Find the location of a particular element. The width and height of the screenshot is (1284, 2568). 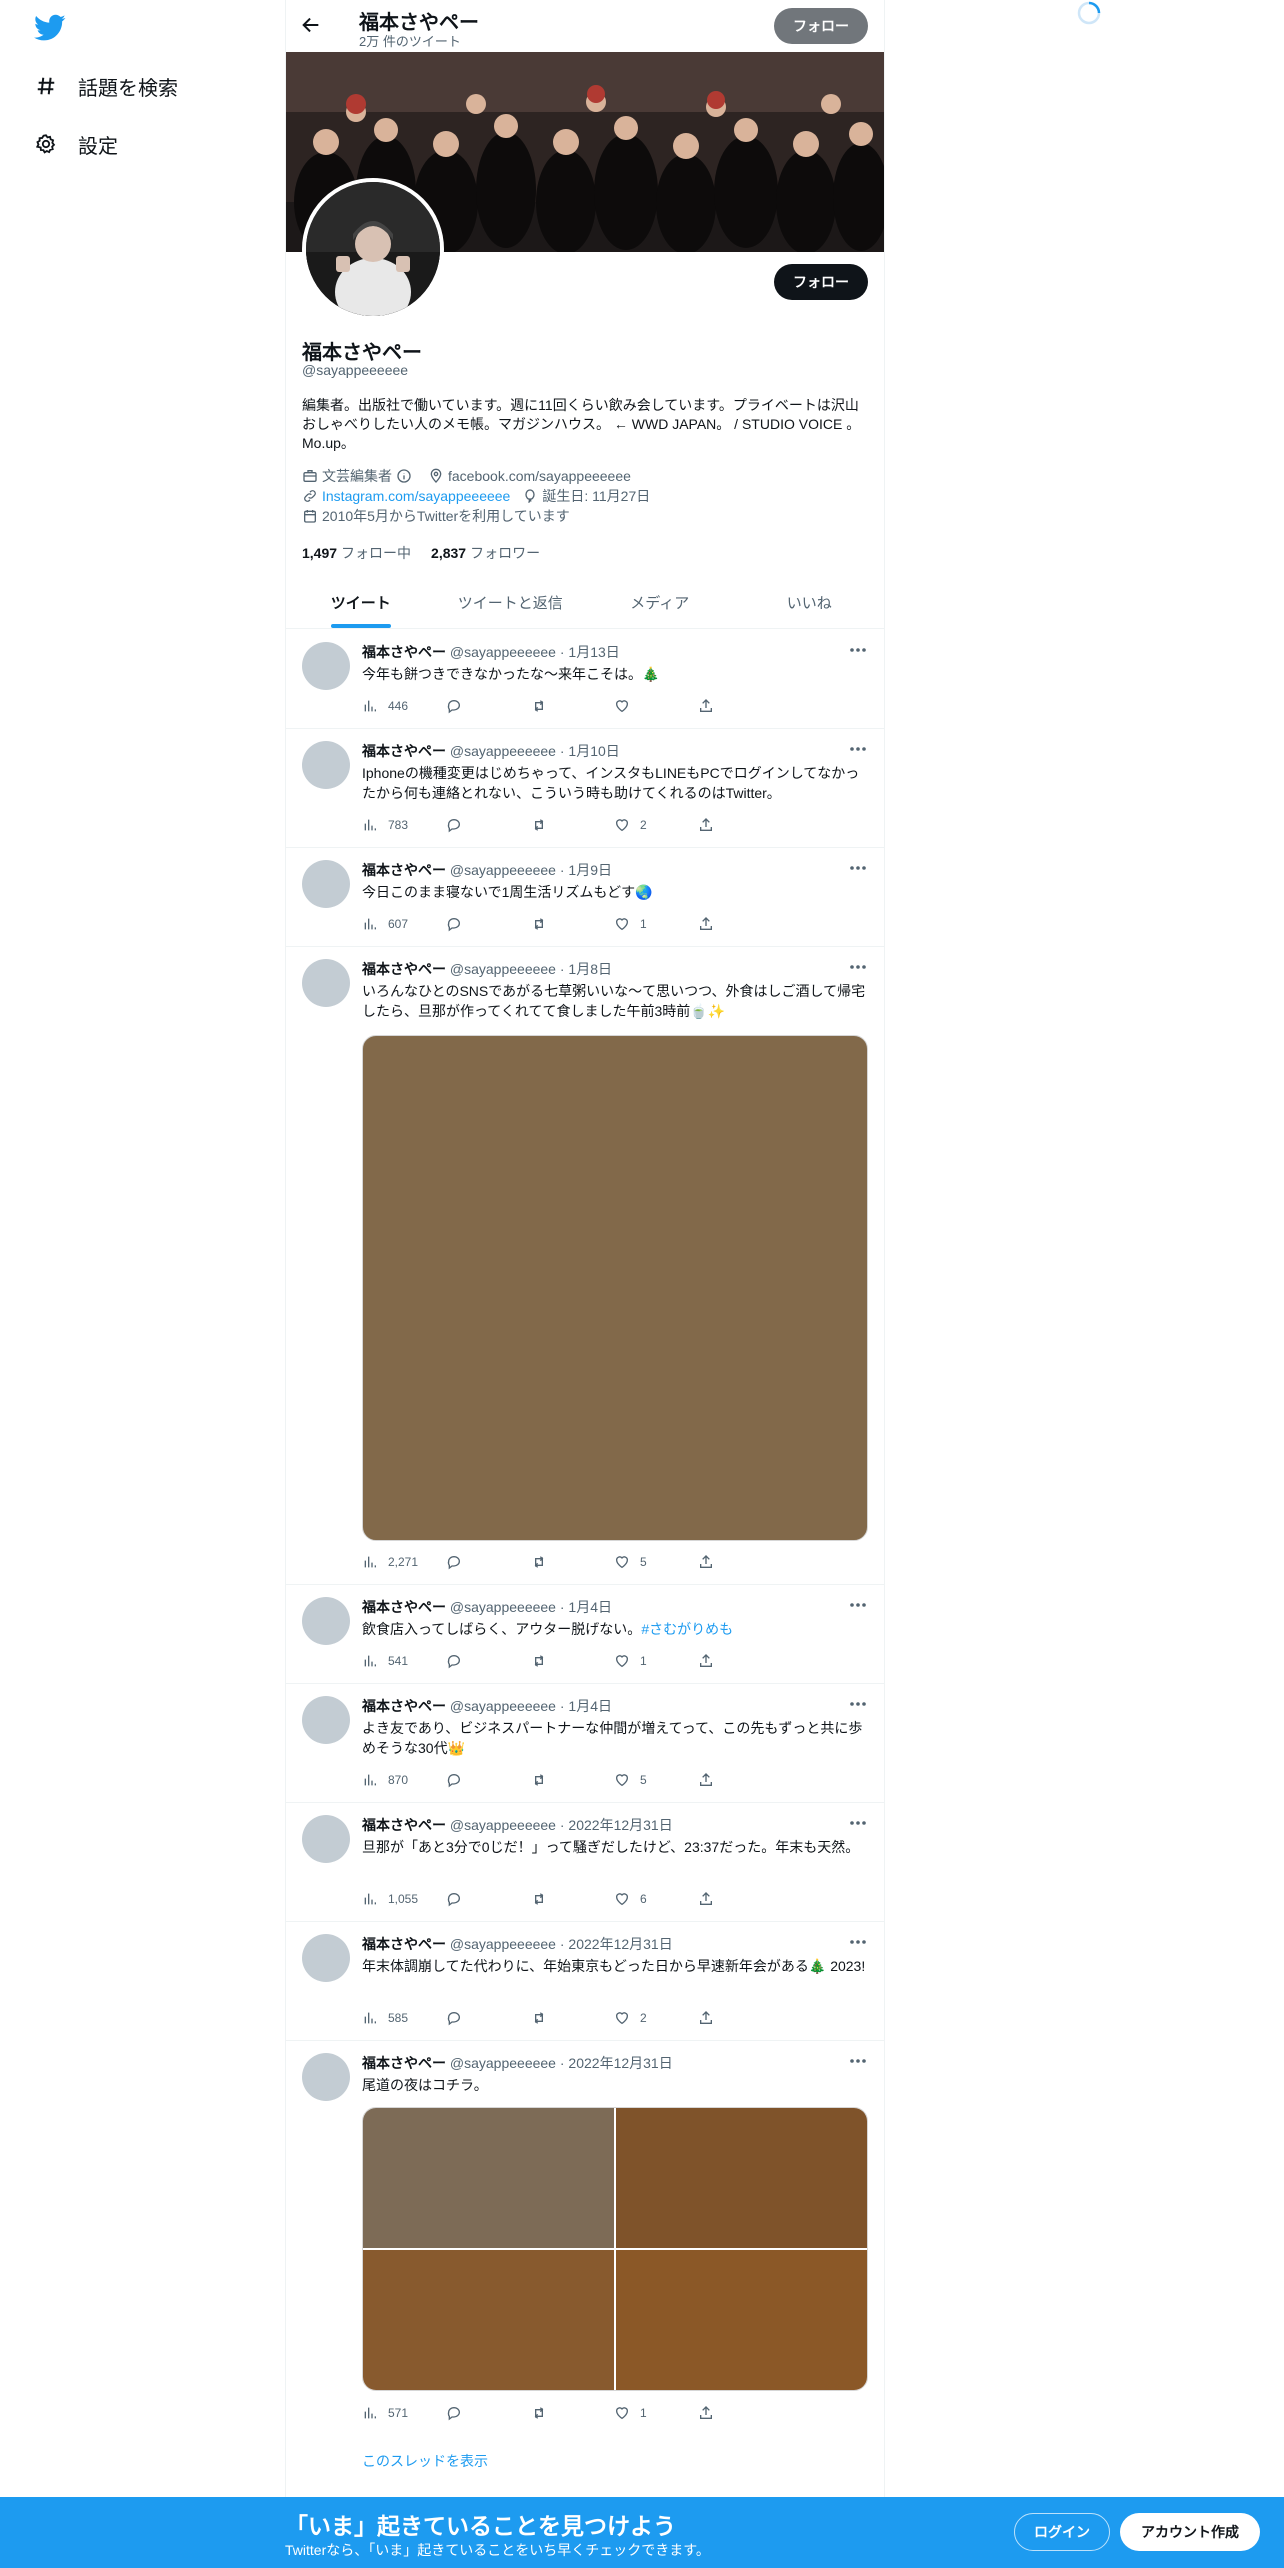

views-action: 571 is located at coordinates (404, 2413).